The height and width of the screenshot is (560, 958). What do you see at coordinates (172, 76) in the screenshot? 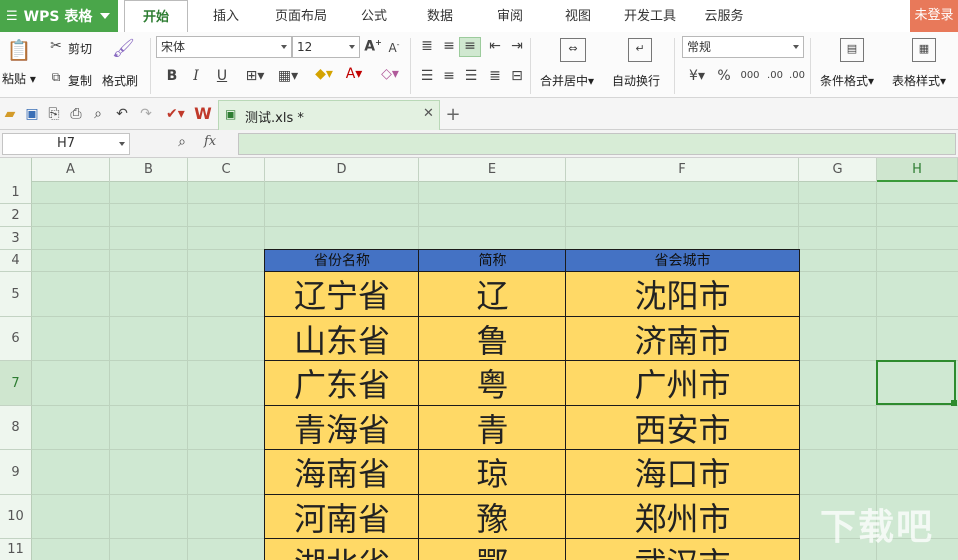
I see `bold-button: B` at bounding box center [172, 76].